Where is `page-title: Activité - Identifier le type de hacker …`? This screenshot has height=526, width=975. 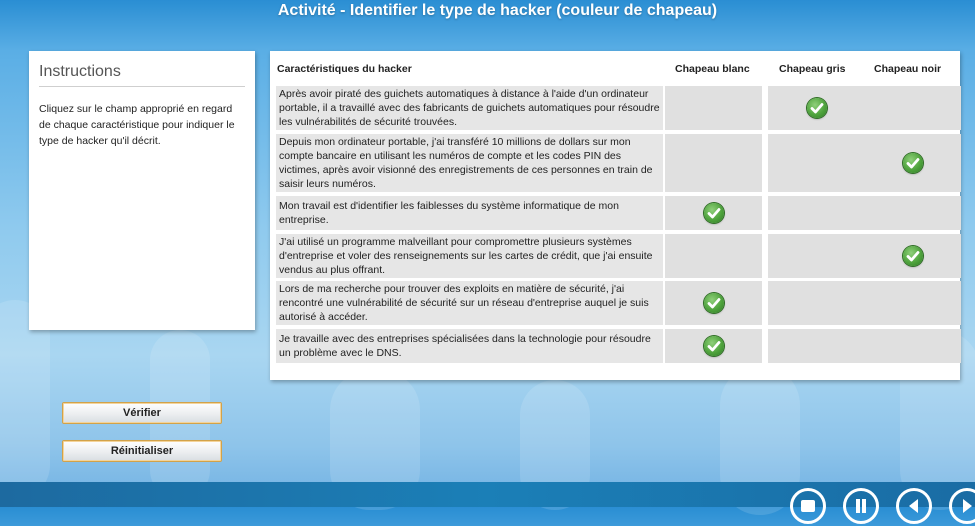
page-title: Activité - Identifier le type de hacker … is located at coordinates (497, 10).